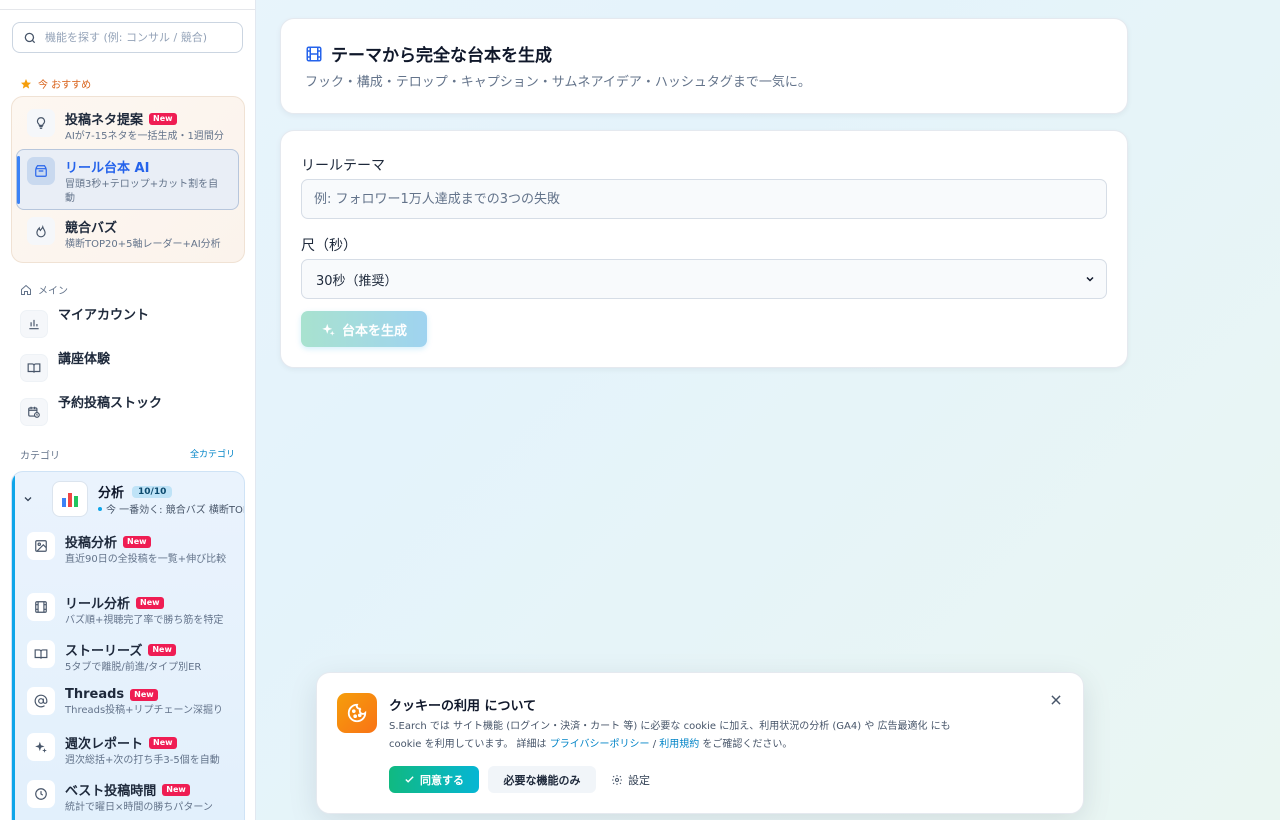 Image resolution: width=1280 pixels, height=820 pixels. Describe the element at coordinates (55, 83) in the screenshot. I see `recommended-label: 今 おすすめ` at that location.